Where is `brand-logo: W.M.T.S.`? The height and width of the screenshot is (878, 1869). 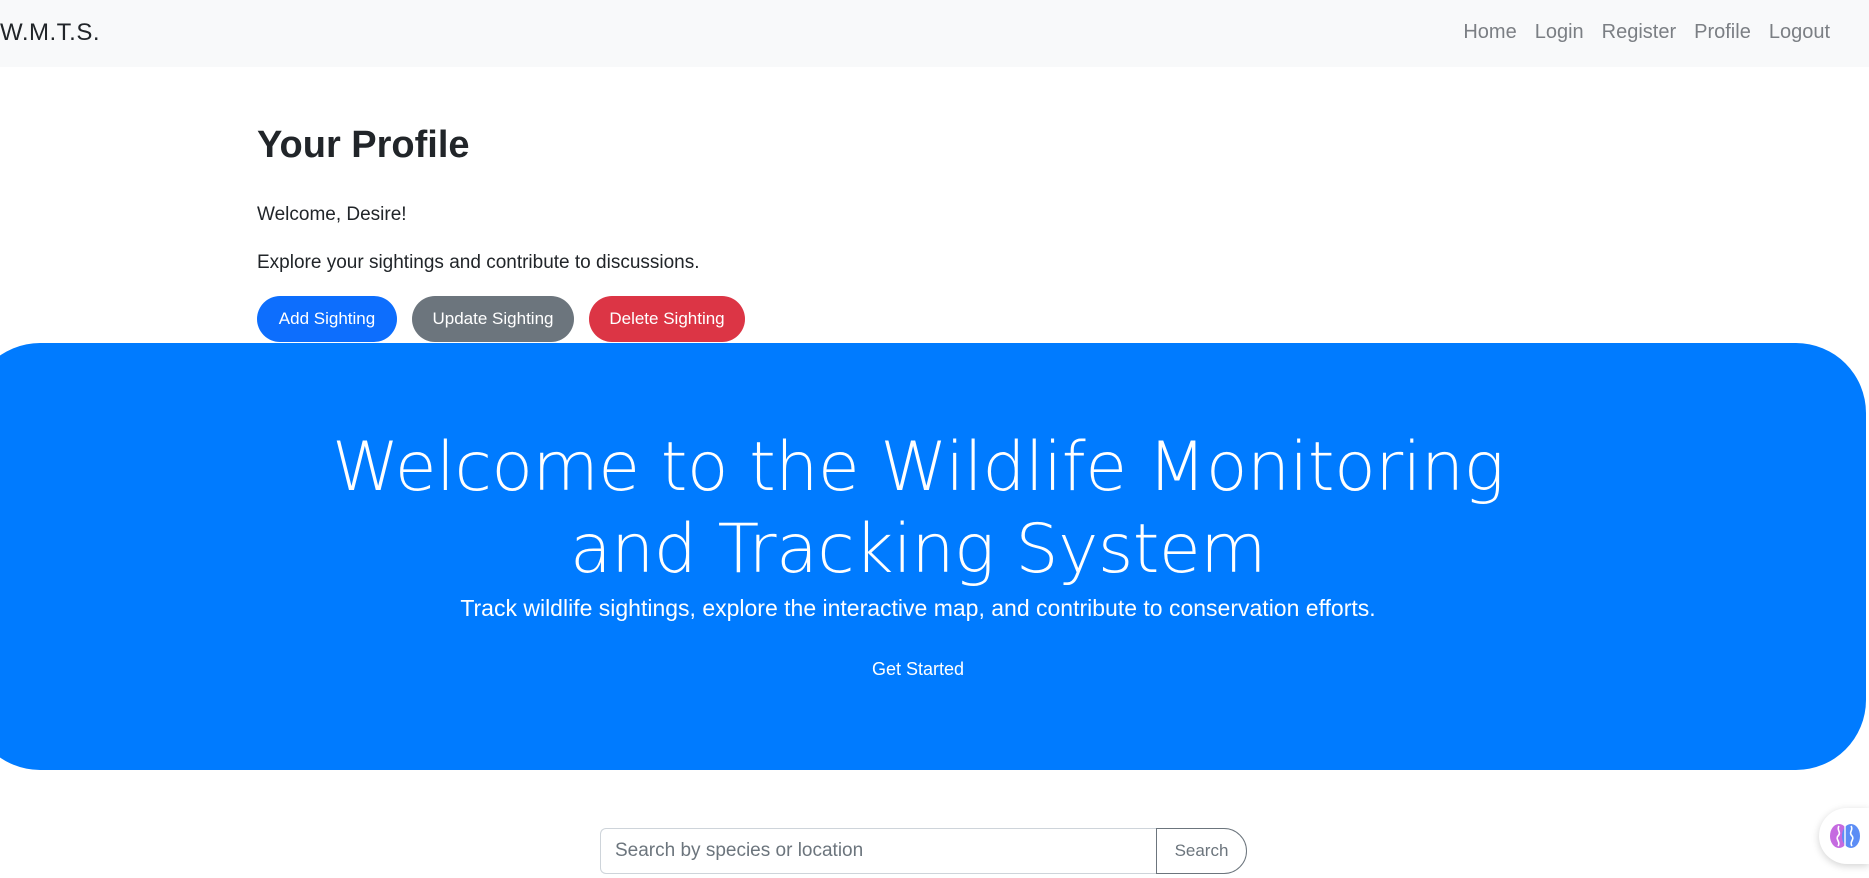
brand-logo: W.M.T.S. is located at coordinates (50, 33).